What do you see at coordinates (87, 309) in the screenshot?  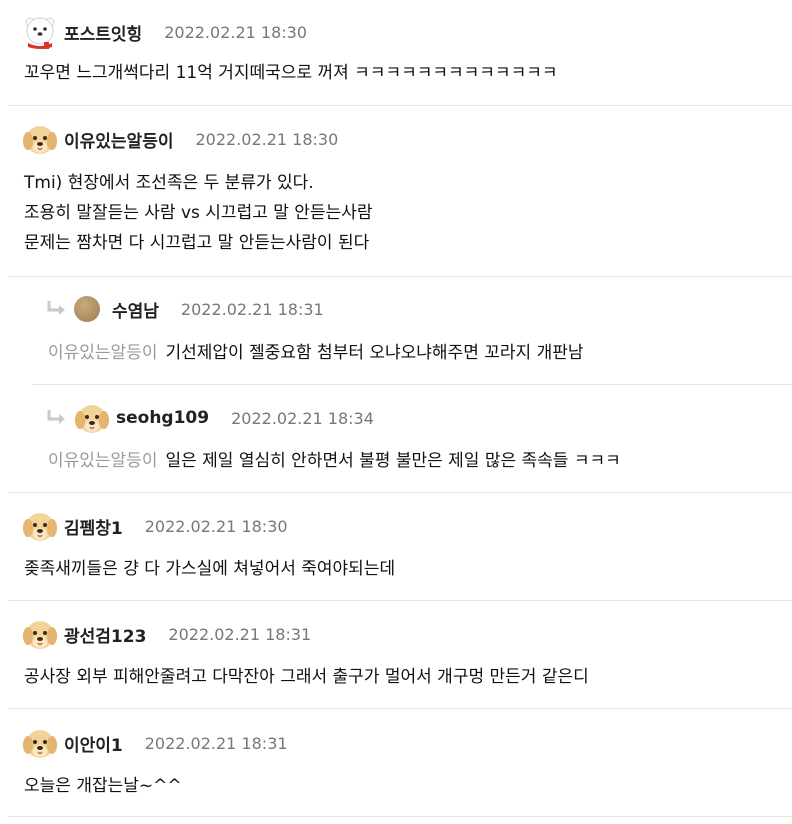 I see `round-brown-avatar-icon` at bounding box center [87, 309].